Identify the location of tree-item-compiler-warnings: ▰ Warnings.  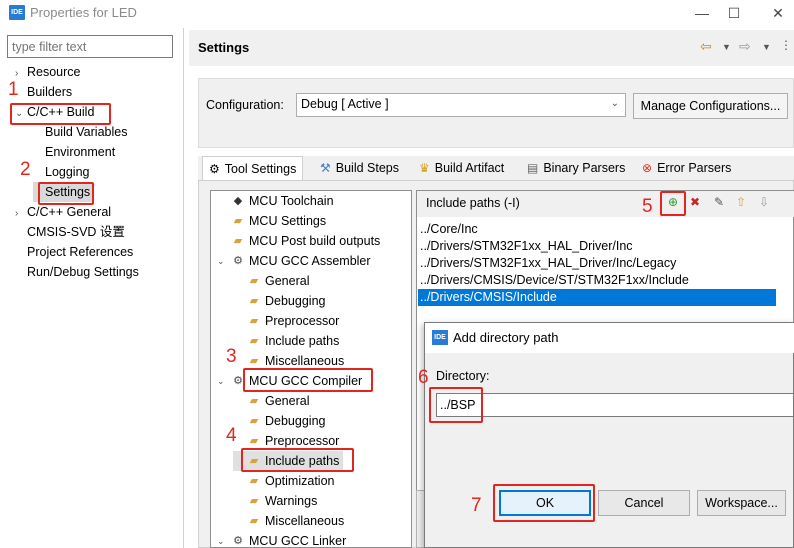
(275, 501).